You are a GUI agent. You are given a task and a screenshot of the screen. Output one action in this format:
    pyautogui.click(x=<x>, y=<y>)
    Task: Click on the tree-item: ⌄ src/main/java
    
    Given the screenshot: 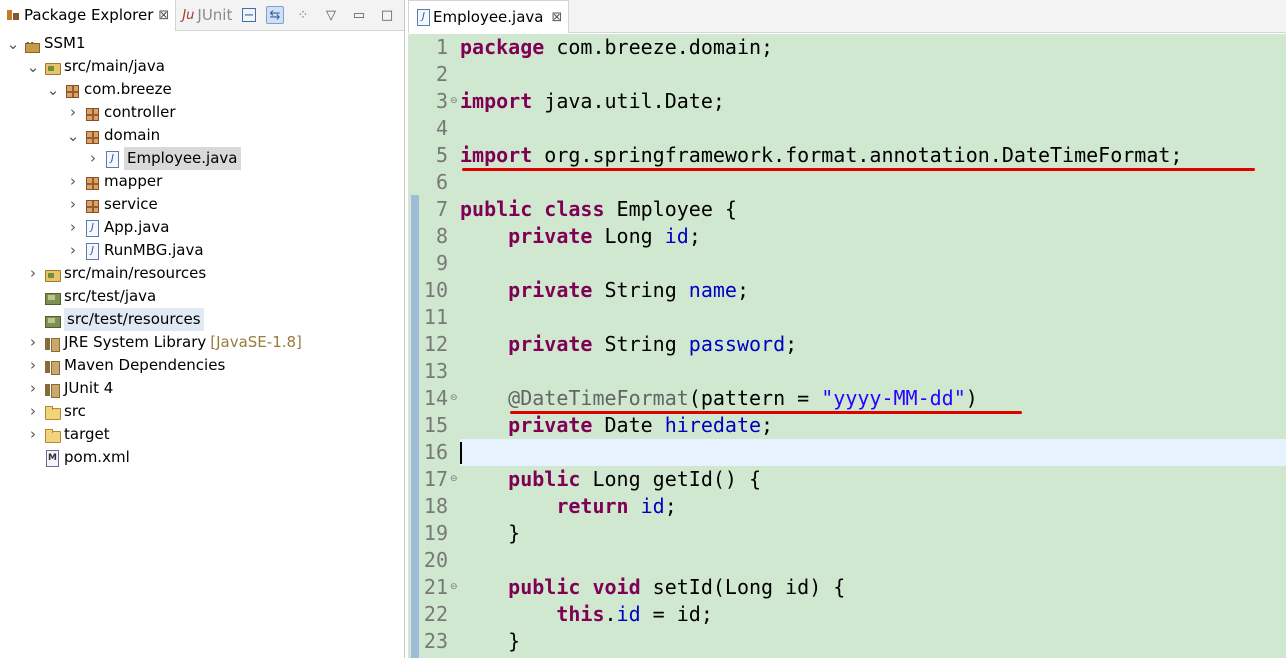 What is the action you would take?
    pyautogui.click(x=95, y=66)
    